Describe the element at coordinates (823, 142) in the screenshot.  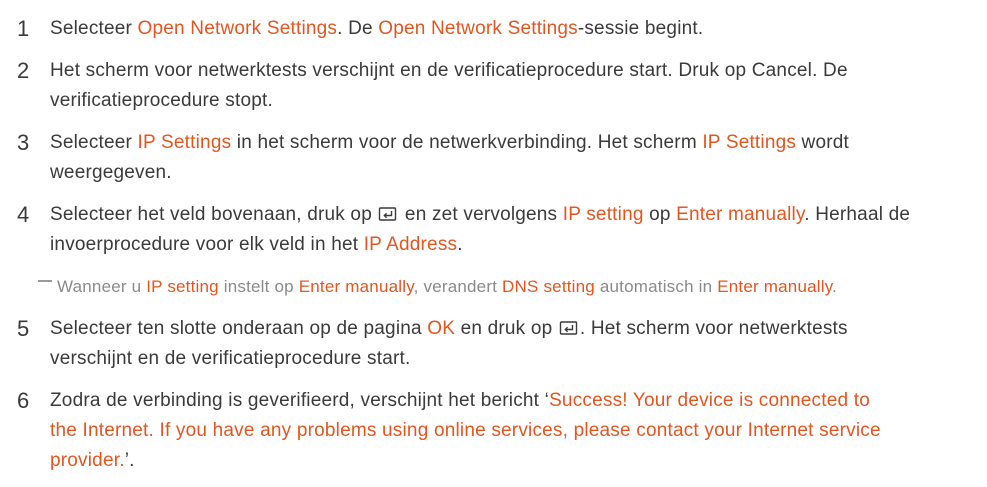
I see `step-text: wordt` at that location.